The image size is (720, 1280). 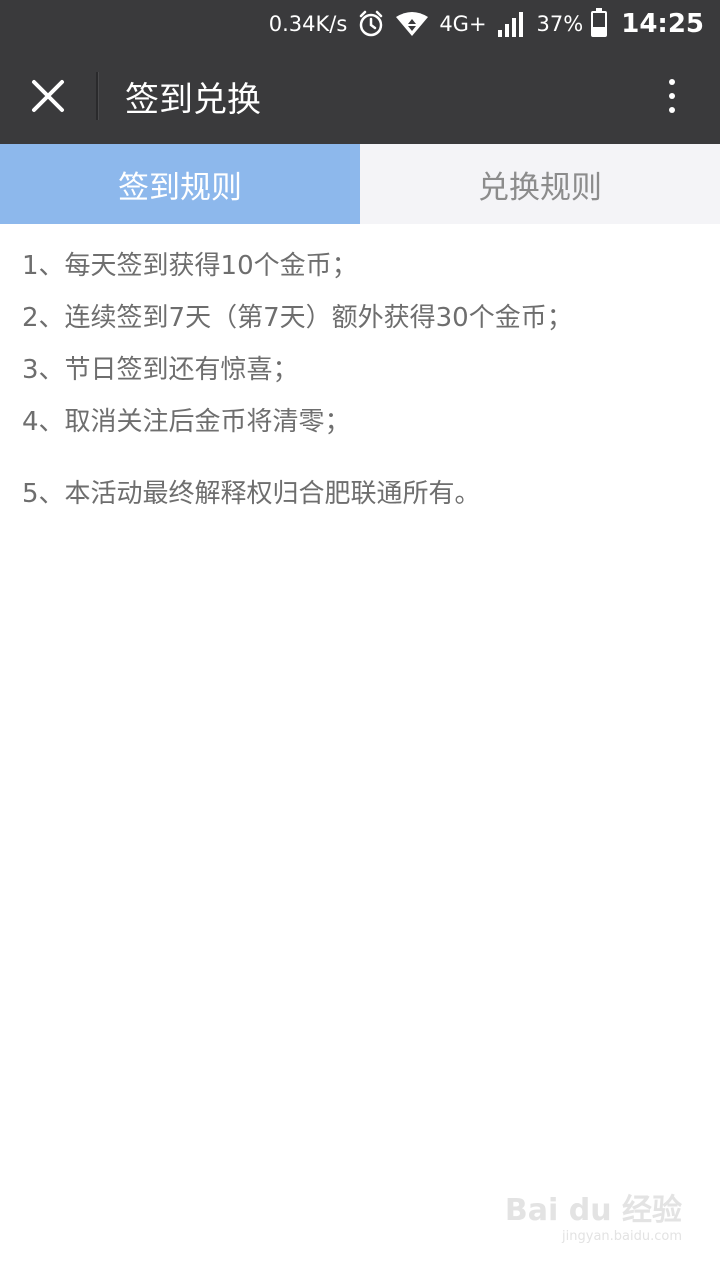 I want to click on tab-bar: 签到规则 兑换规则, so click(x=360, y=184).